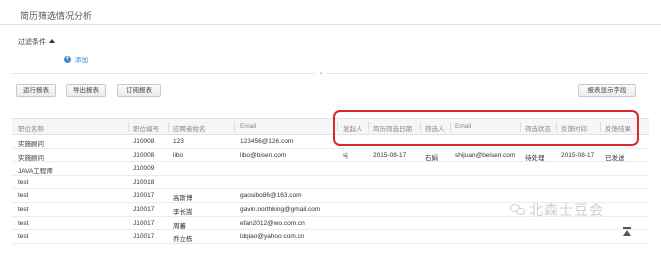 Image resolution: width=661 pixels, height=260 pixels. What do you see at coordinates (178, 141) in the screenshot?
I see `table-cell: 123` at bounding box center [178, 141].